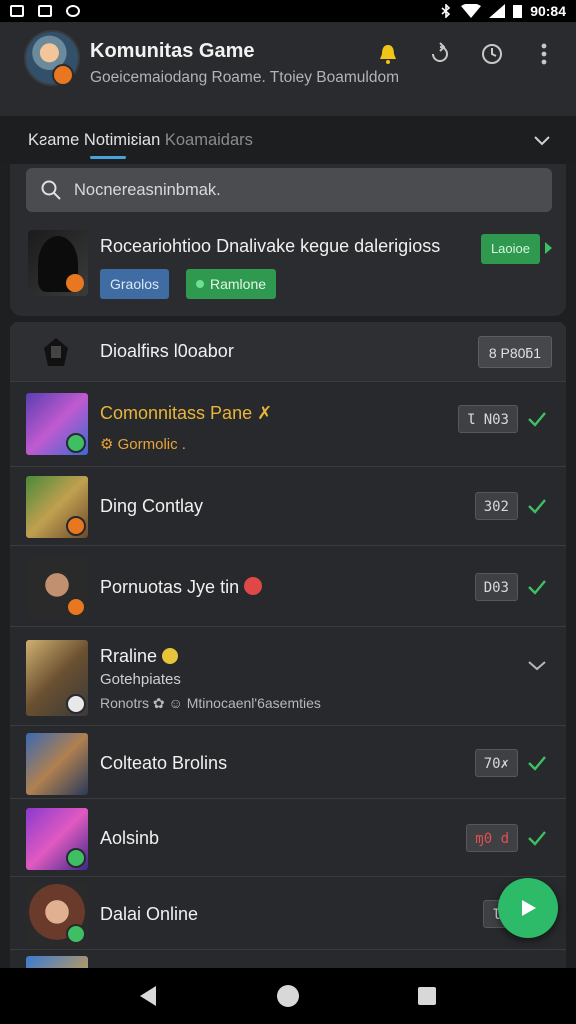 The height and width of the screenshot is (1024, 576). Describe the element at coordinates (496, 506) in the screenshot. I see `game-value: 302` at that location.